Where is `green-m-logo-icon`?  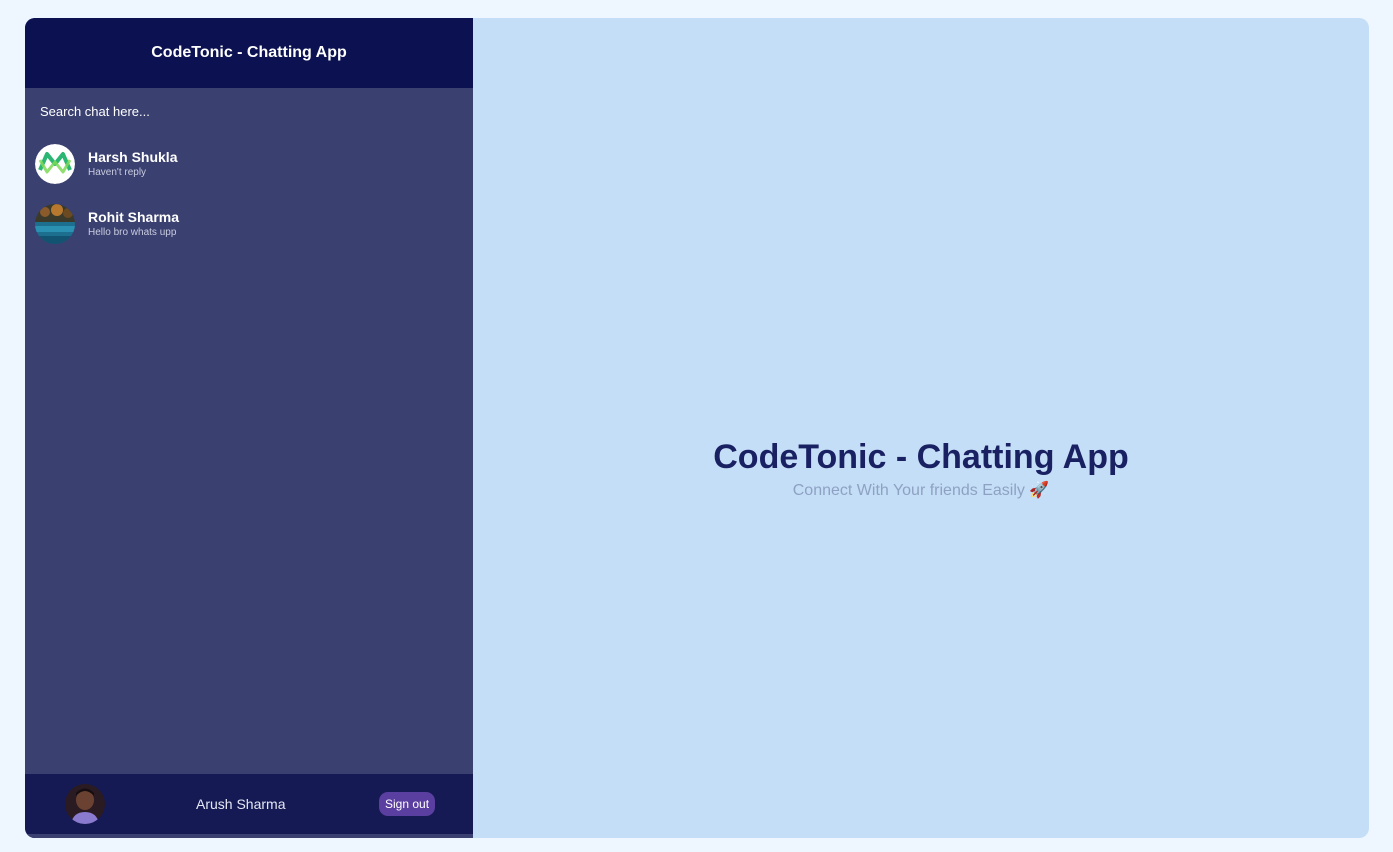
green-m-logo-icon is located at coordinates (55, 164).